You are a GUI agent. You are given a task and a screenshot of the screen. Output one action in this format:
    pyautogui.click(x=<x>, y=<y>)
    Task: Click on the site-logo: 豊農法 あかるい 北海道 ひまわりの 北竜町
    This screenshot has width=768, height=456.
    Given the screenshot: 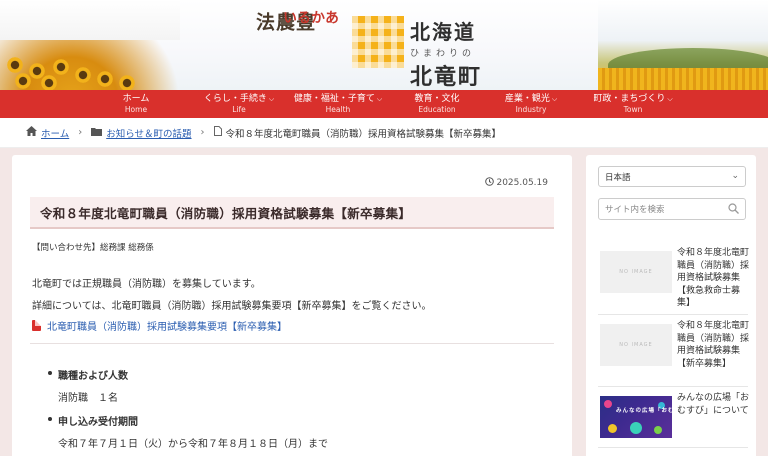 What is the action you would take?
    pyautogui.click(x=371, y=50)
    